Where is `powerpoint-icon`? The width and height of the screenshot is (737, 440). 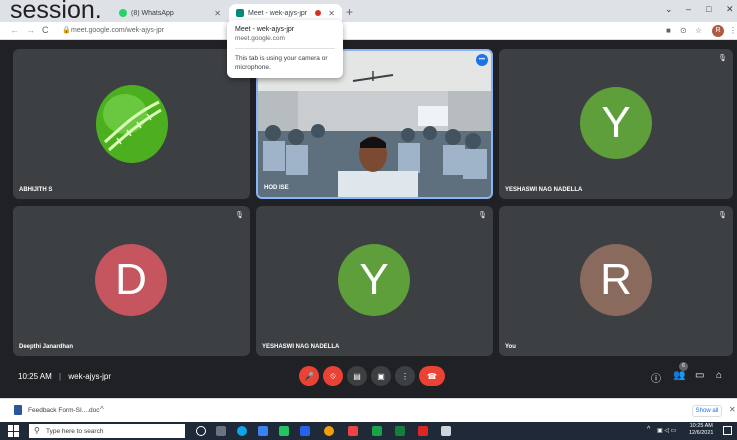
powerpoint-icon is located at coordinates (353, 431).